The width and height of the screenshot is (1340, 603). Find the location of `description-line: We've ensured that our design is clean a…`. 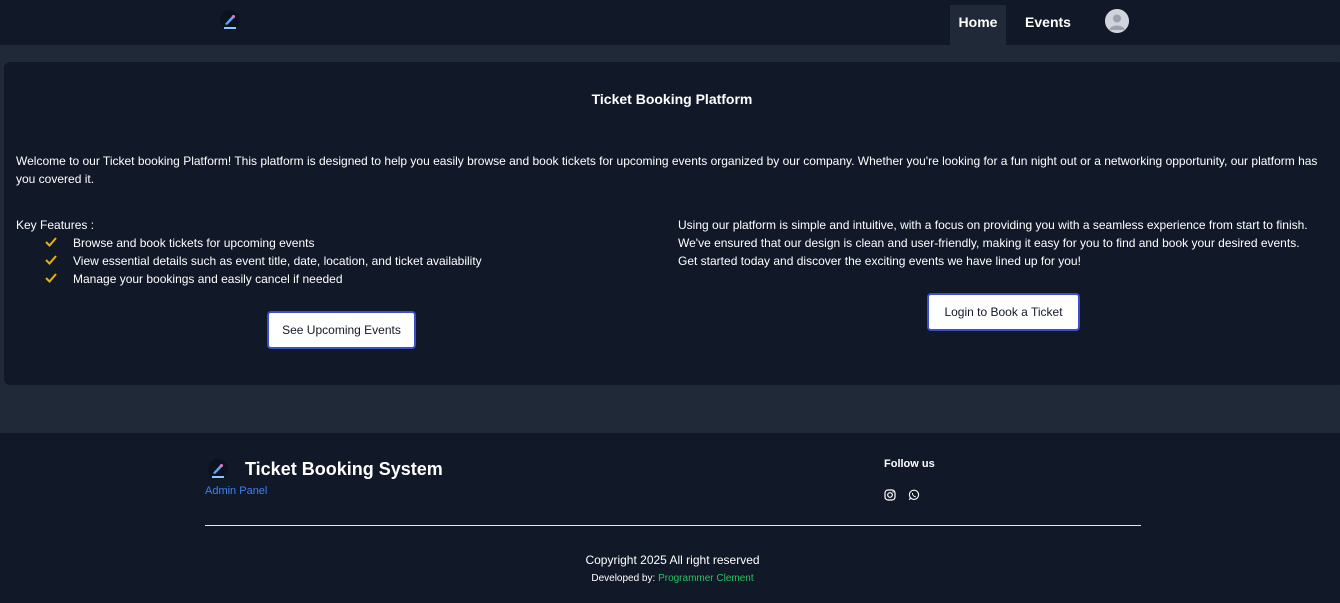

description-line: We've ensured that our design is clean a… is located at coordinates (989, 243).